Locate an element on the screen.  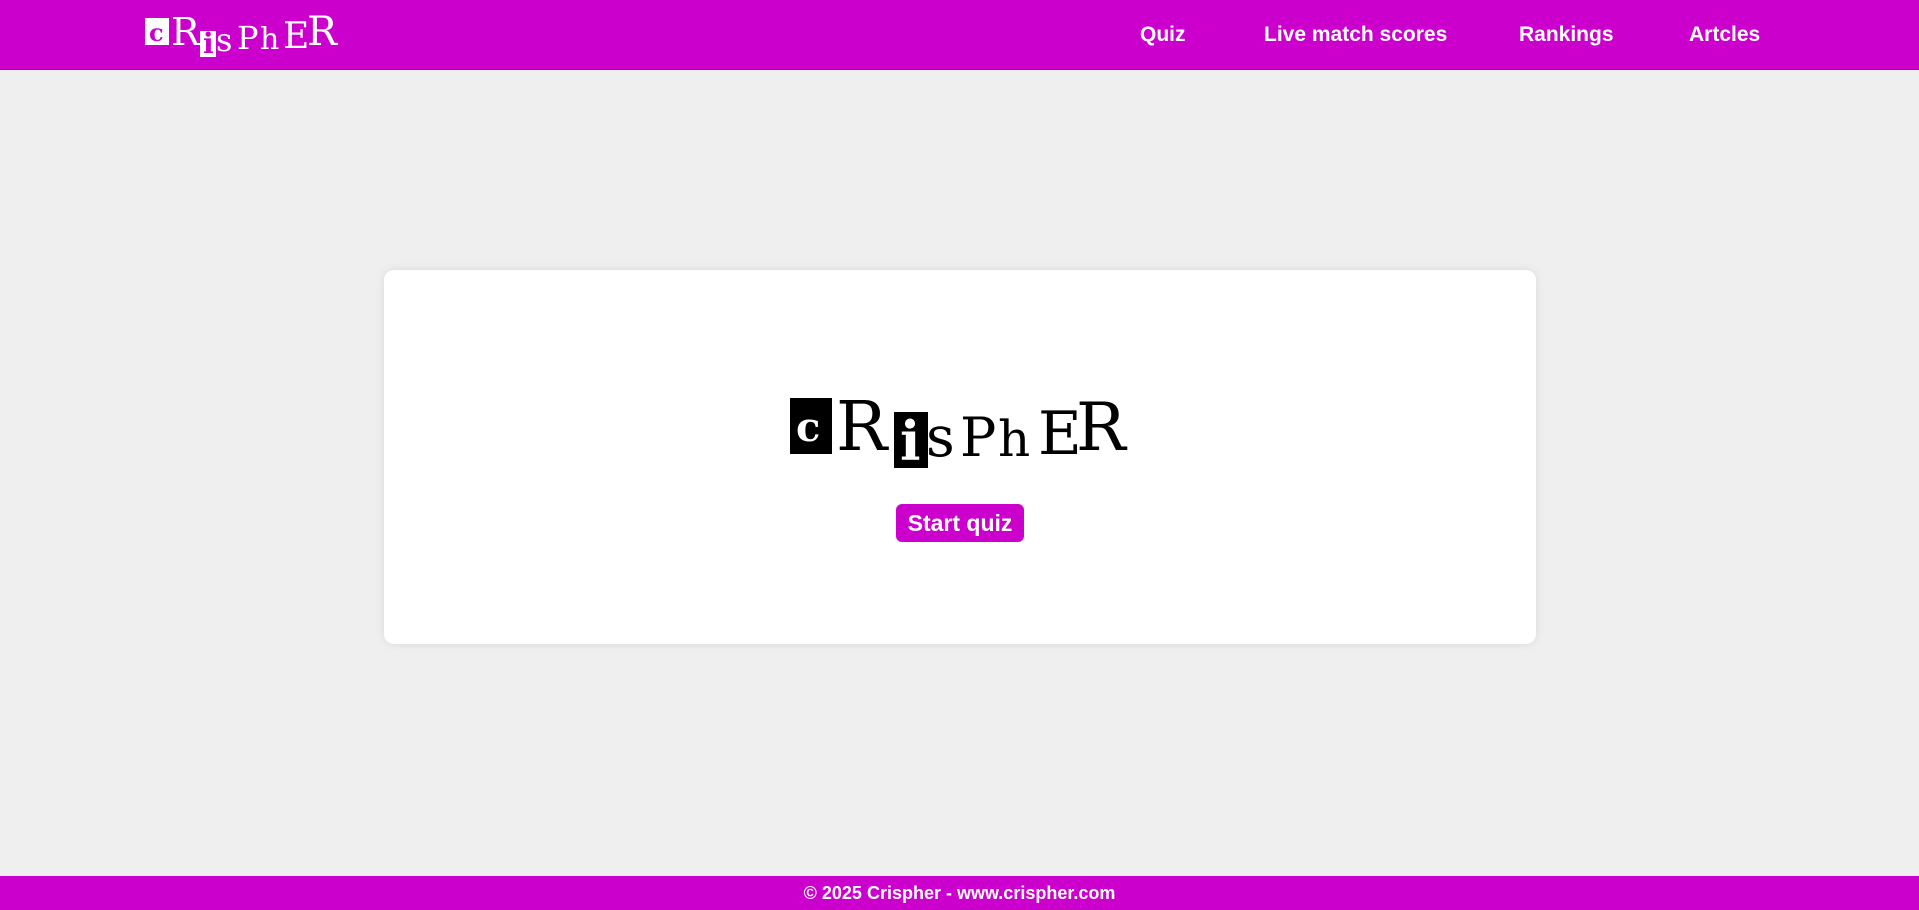
copyright-text: © 2025 Crispher - www.crispher.com is located at coordinates (959, 892).